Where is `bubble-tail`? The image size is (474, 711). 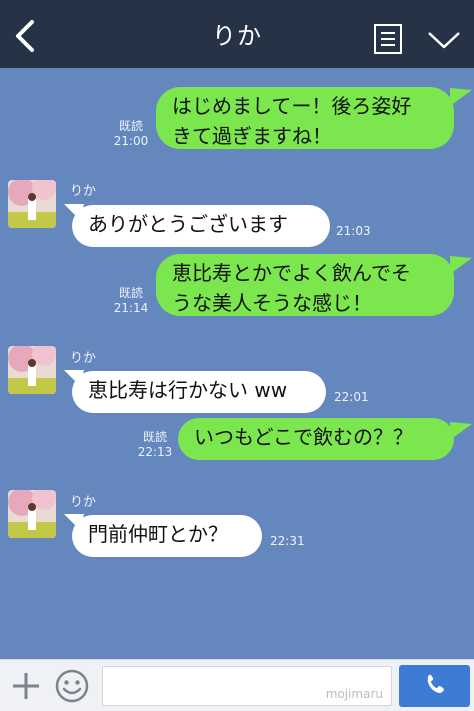
bubble-tail is located at coordinates (461, 97).